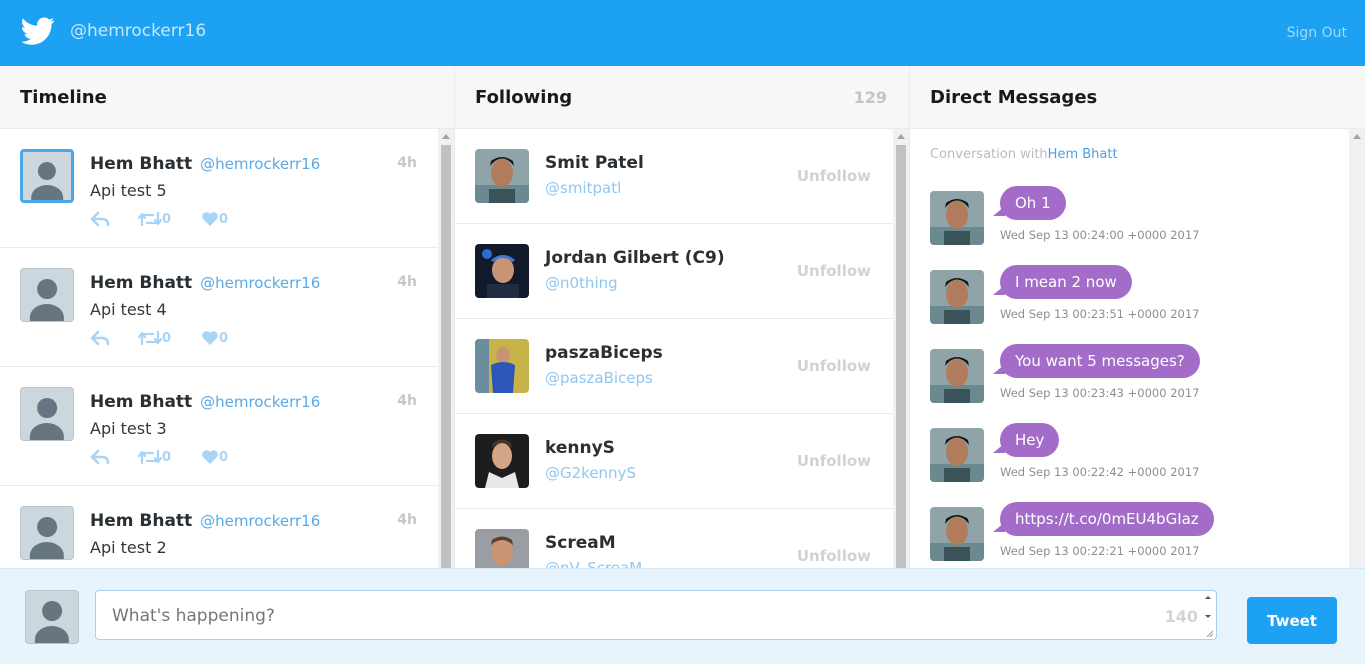 The image size is (1365, 664). What do you see at coordinates (593, 563) in the screenshot?
I see `user-handle: @nV_ScreaM` at bounding box center [593, 563].